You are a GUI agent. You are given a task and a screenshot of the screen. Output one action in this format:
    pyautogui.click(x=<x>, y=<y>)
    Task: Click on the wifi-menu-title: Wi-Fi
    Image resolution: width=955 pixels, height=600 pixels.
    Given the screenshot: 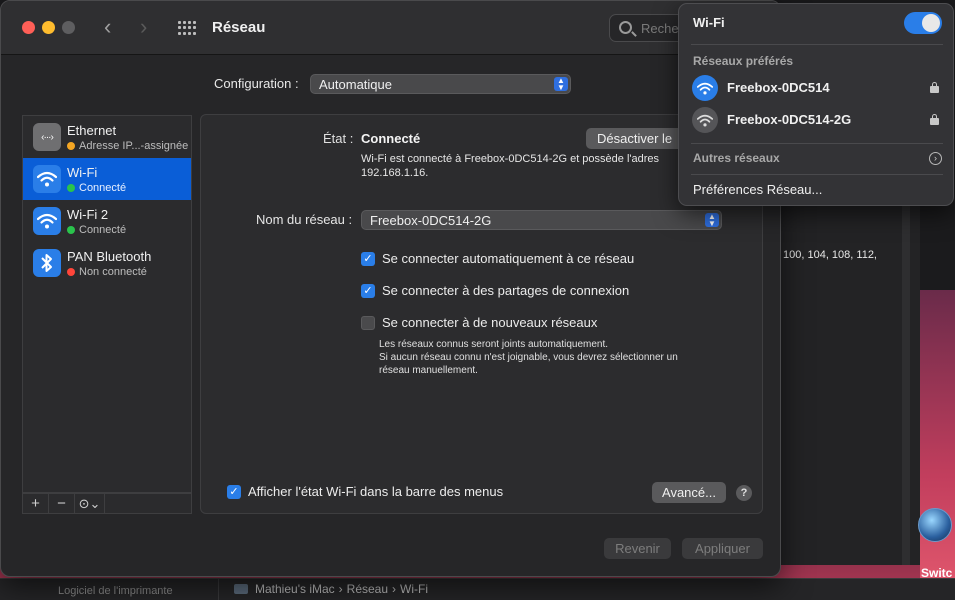 What is the action you would take?
    pyautogui.click(x=709, y=22)
    